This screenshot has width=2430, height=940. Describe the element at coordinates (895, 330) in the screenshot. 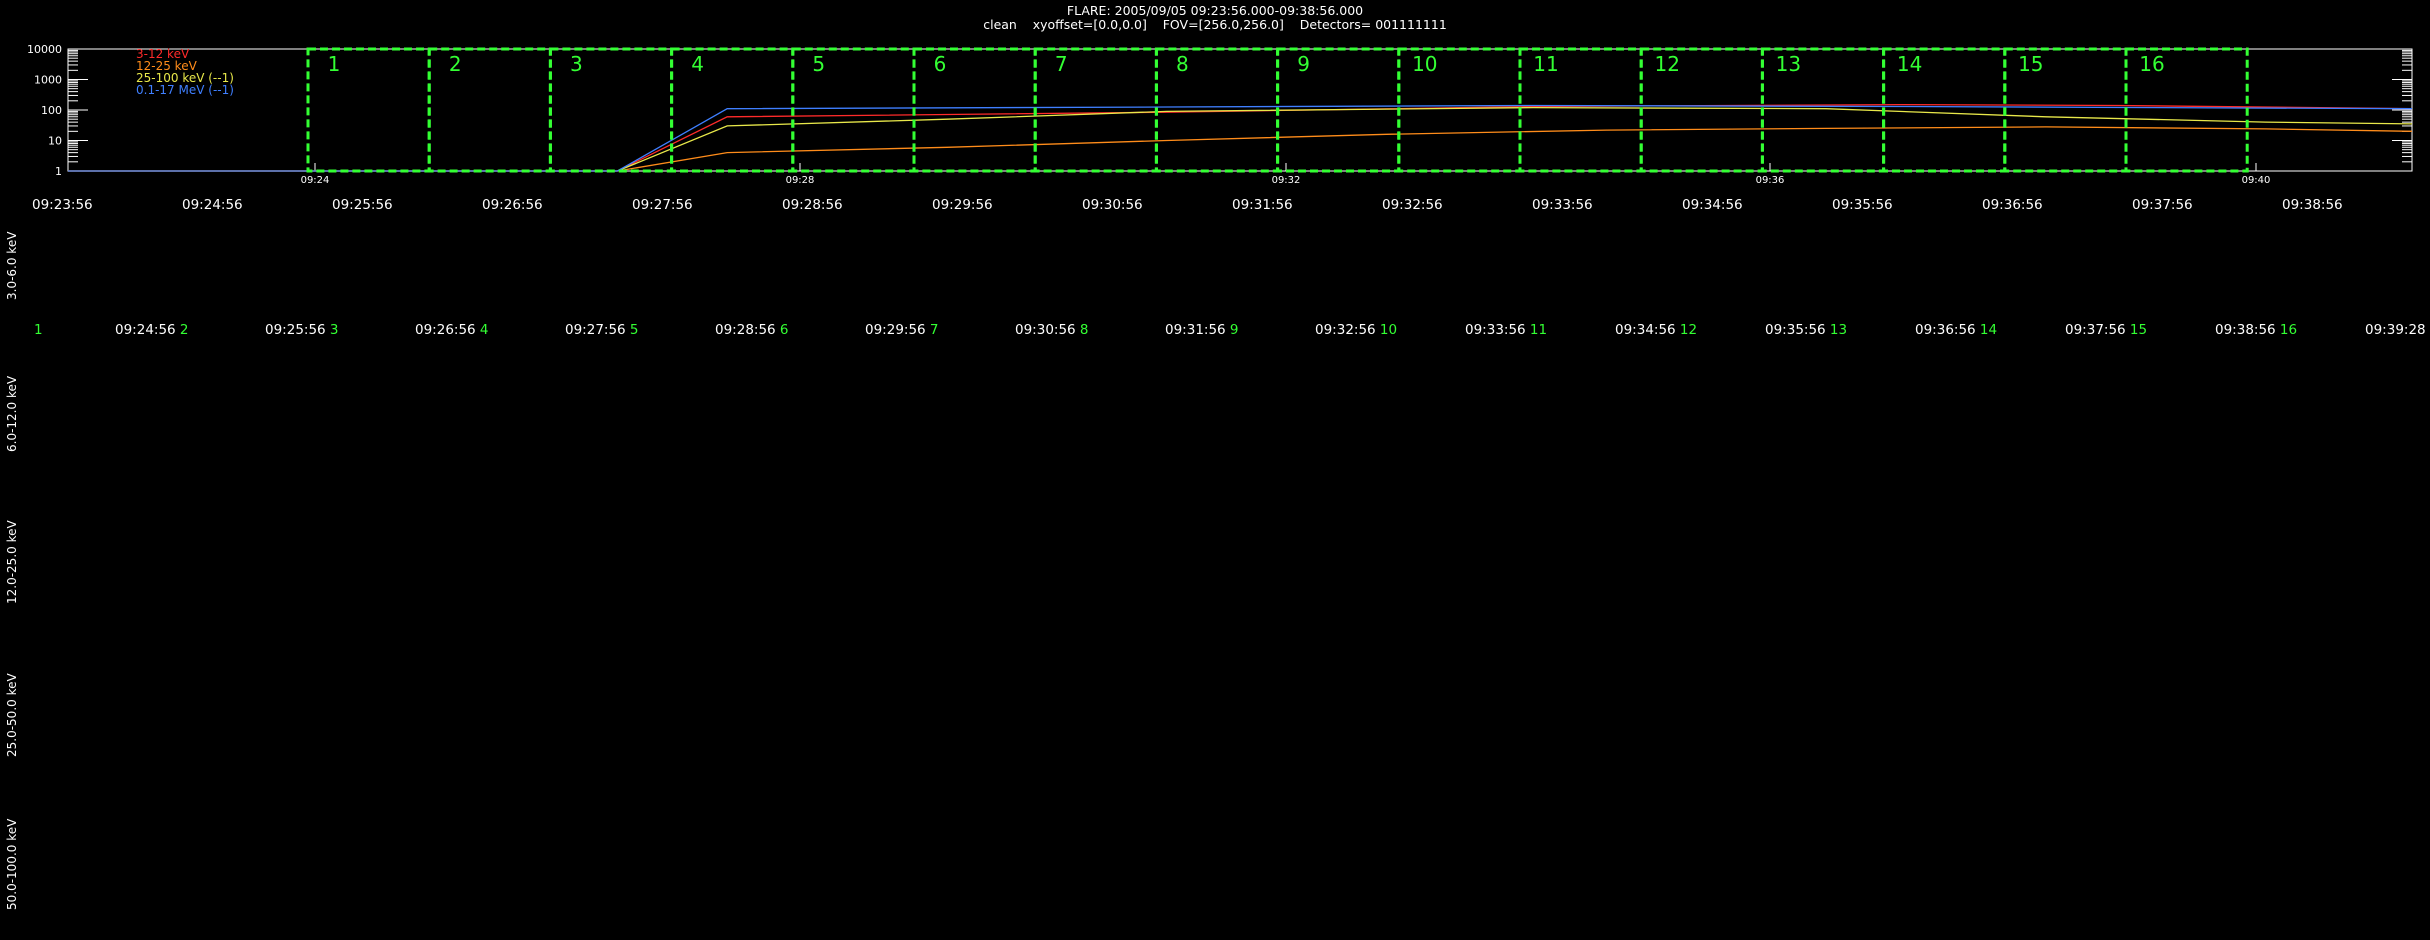

I see `interval-time: 09:29:56` at that location.